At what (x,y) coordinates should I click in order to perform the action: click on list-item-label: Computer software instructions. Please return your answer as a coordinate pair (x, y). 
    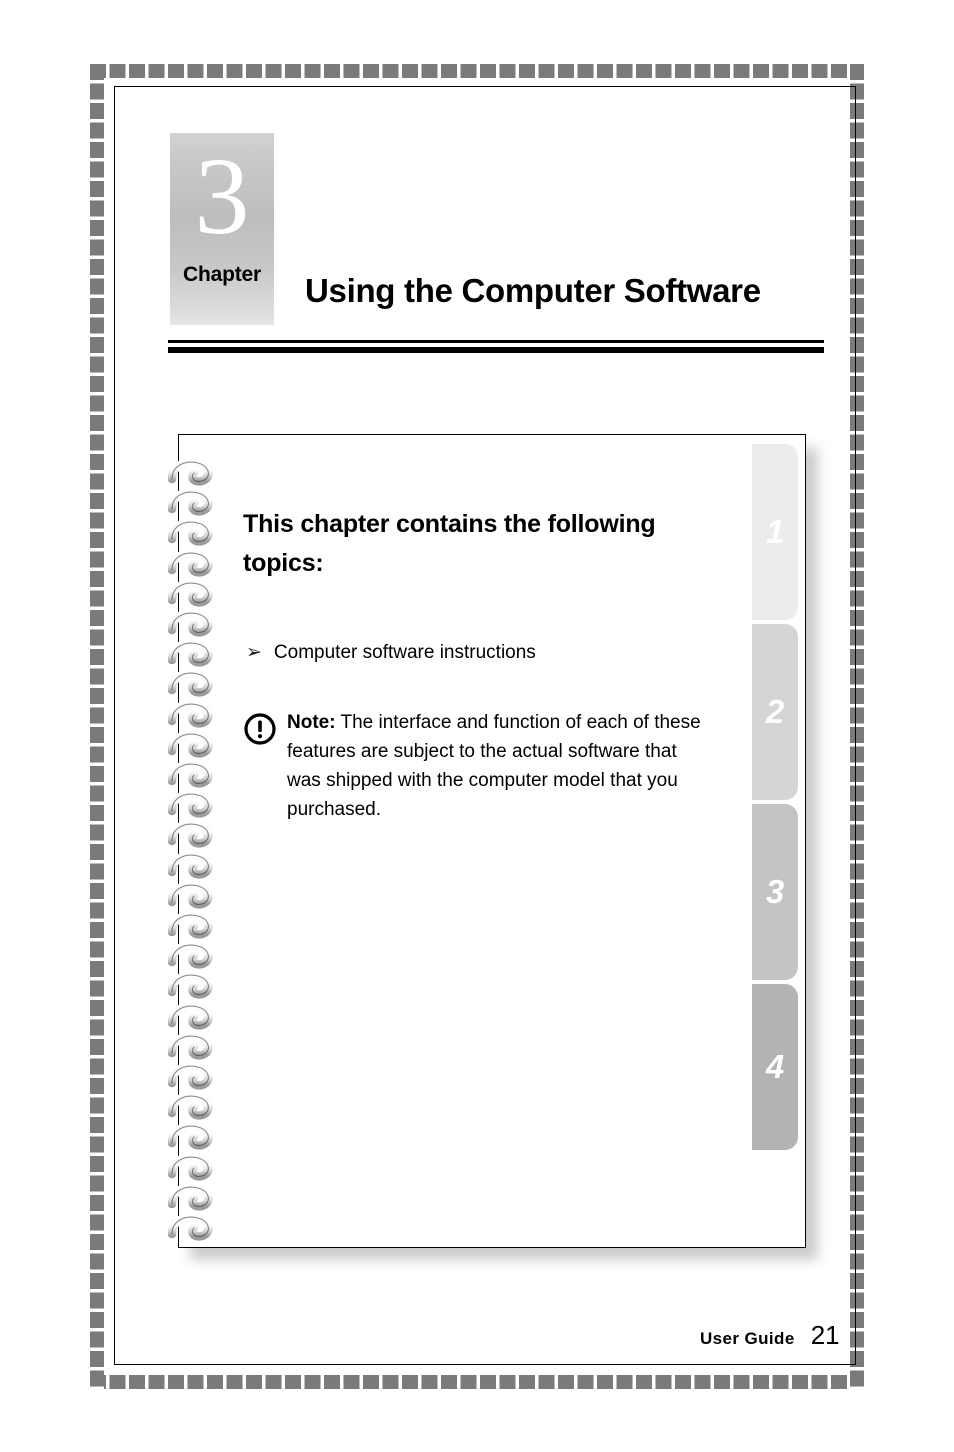
    Looking at the image, I should click on (404, 652).